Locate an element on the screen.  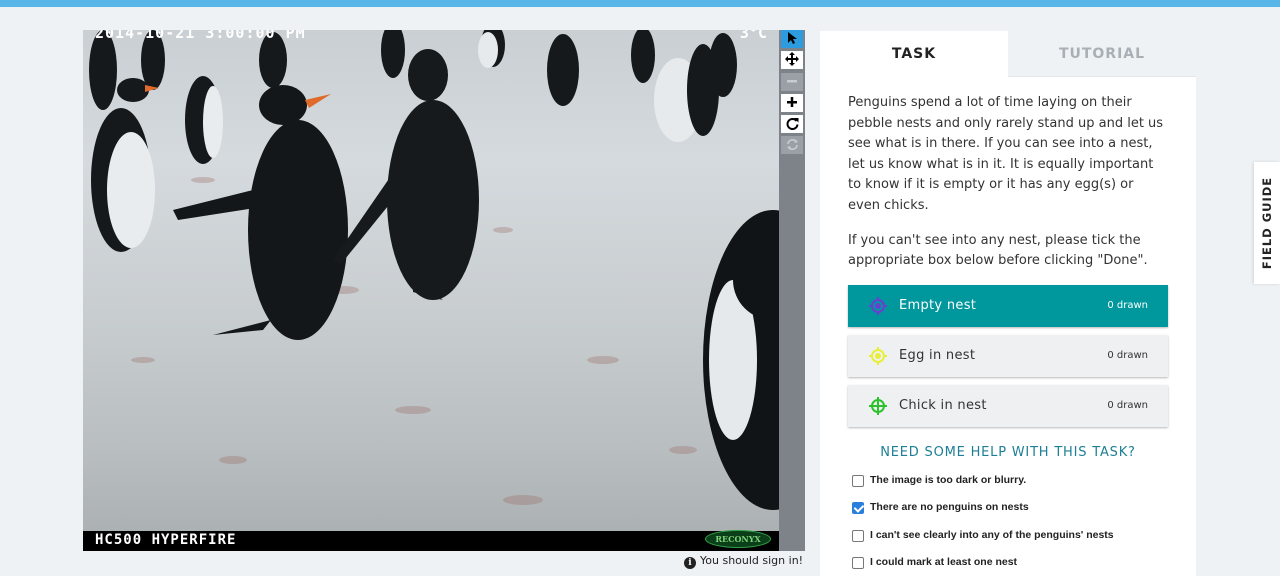
field-guide-label: FIELD GUIDE is located at coordinates (1267, 223).